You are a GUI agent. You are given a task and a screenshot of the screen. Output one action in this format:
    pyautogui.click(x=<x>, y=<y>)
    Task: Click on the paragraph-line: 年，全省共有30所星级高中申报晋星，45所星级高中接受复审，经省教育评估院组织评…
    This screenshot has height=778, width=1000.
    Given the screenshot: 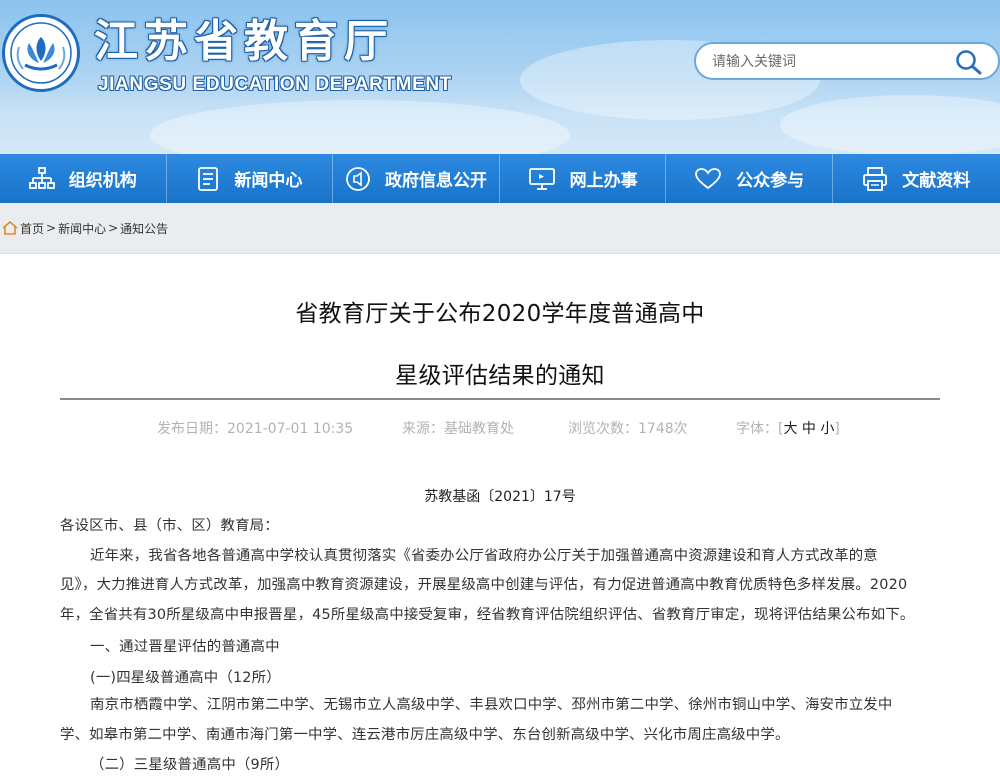 What is the action you would take?
    pyautogui.click(x=487, y=615)
    